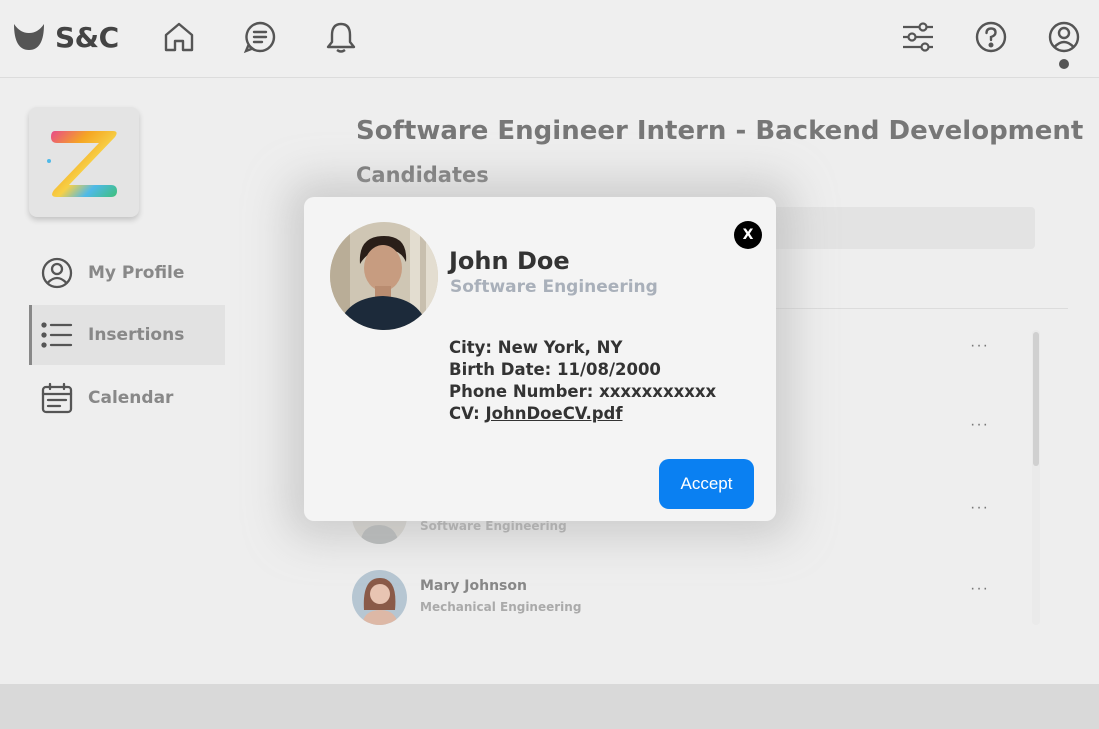 The width and height of the screenshot is (1099, 729). What do you see at coordinates (422, 175) in the screenshot?
I see `page-subtitle: Candidates` at bounding box center [422, 175].